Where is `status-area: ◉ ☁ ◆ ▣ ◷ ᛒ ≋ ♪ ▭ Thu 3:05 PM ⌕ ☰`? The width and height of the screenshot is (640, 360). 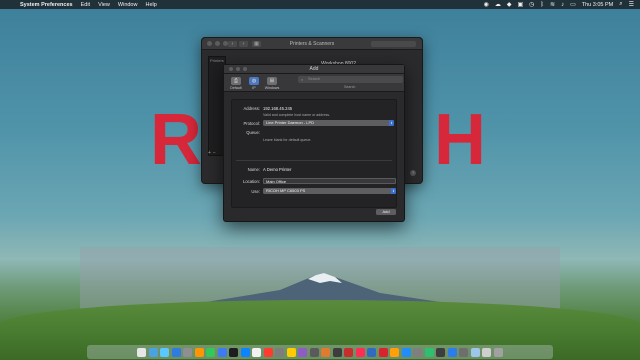 status-area: ◉ ☁ ◆ ▣ ◷ ᛒ ≋ ♪ ▭ Thu 3:05 PM ⌕ ☰ is located at coordinates (559, 4).